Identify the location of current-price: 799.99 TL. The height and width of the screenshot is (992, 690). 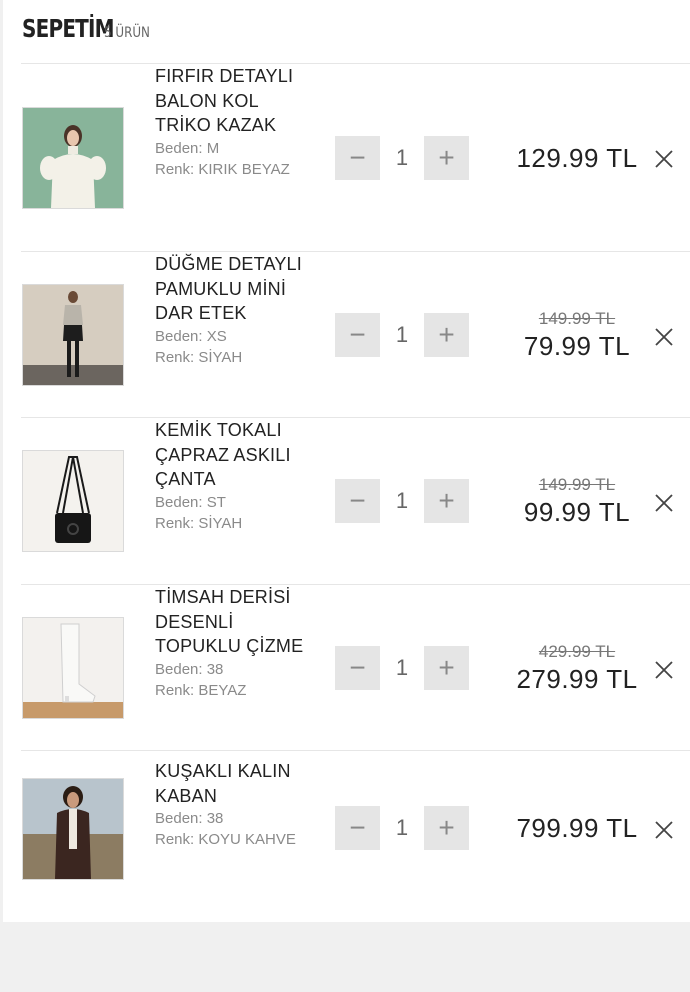
(577, 828).